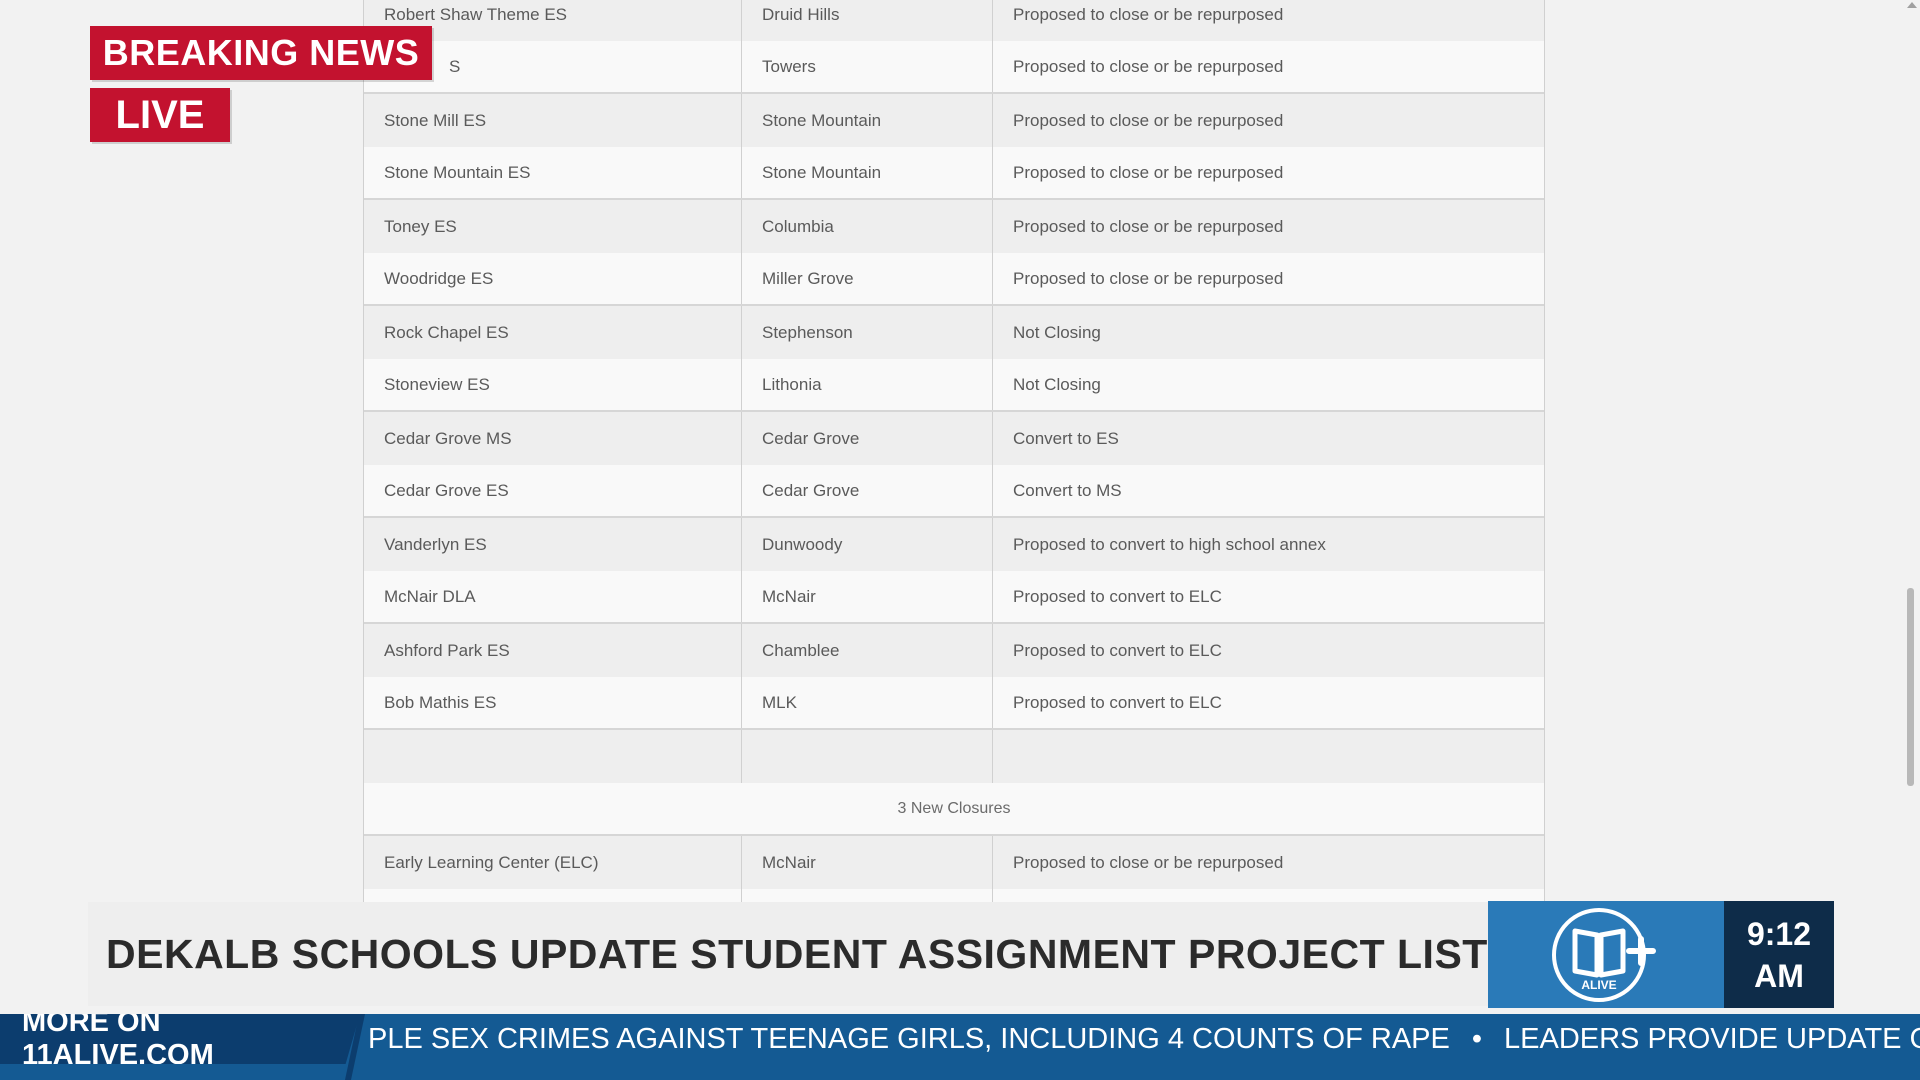  What do you see at coordinates (553, 650) in the screenshot?
I see `school-cell: Ashford Park ES` at bounding box center [553, 650].